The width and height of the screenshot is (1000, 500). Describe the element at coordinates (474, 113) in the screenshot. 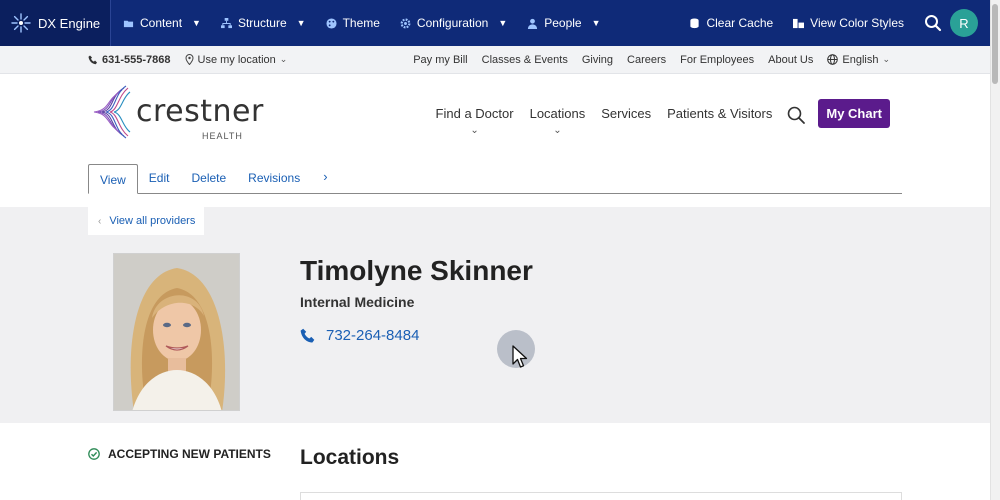

I see `nav-label: Find a Doctor` at that location.